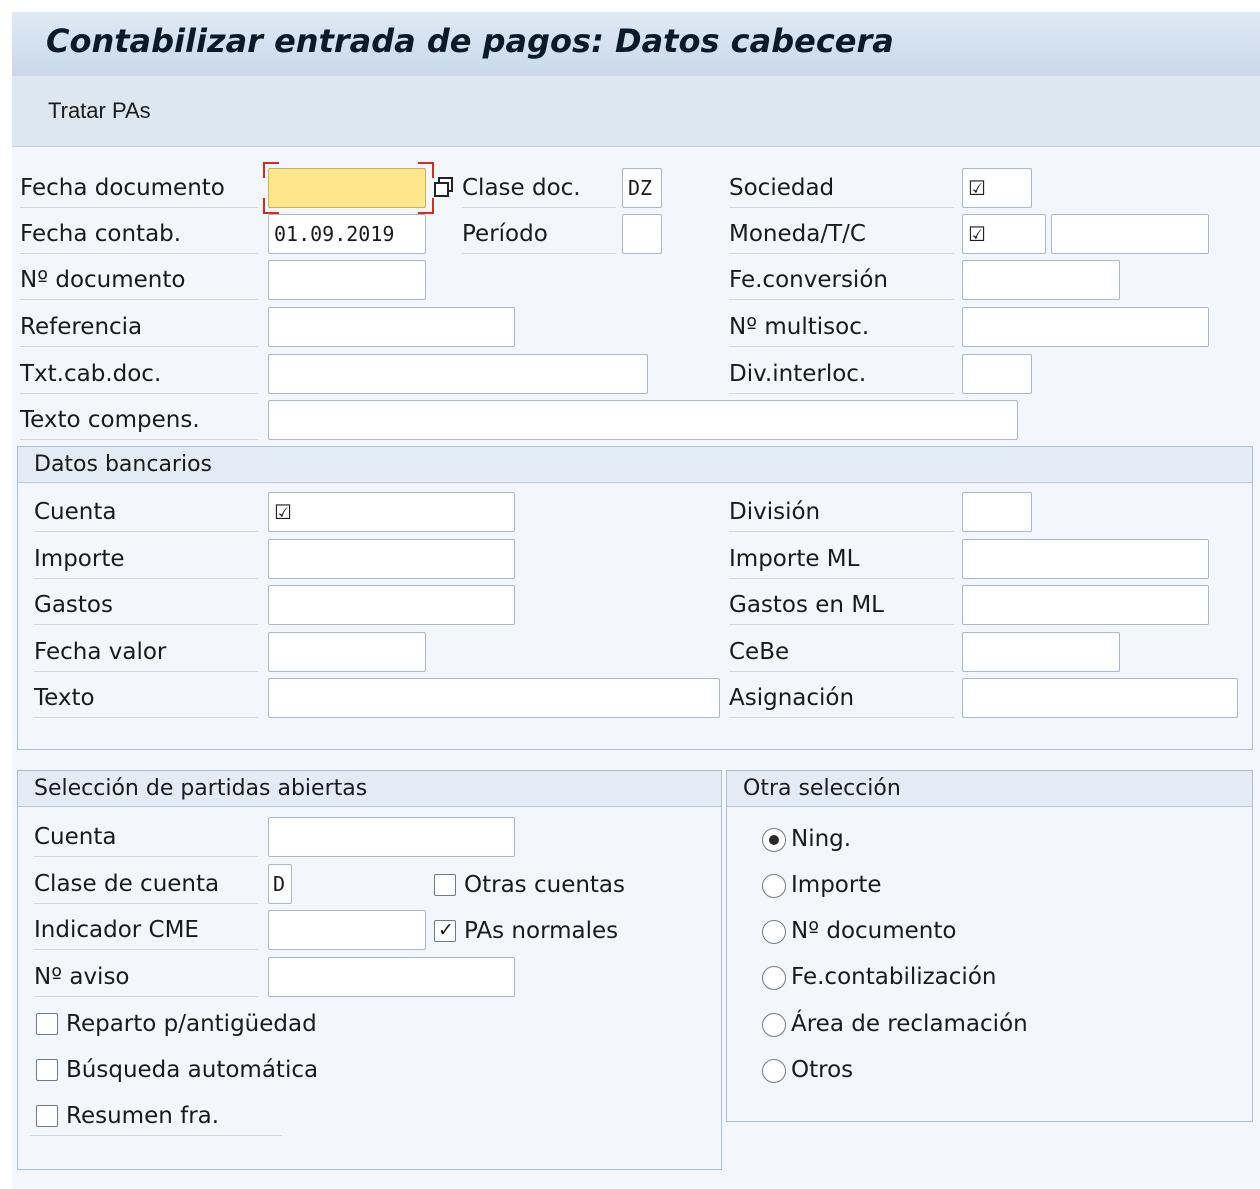 This screenshot has height=1189, width=1260. I want to click on fecha-contab-field: 01.09.2019, so click(347, 234).